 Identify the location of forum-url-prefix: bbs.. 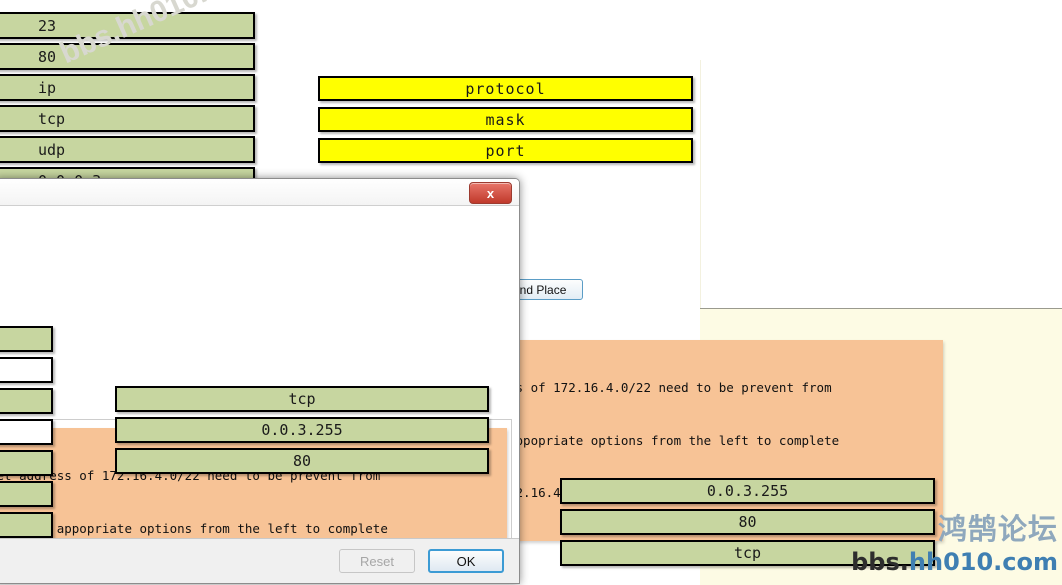
(880, 562).